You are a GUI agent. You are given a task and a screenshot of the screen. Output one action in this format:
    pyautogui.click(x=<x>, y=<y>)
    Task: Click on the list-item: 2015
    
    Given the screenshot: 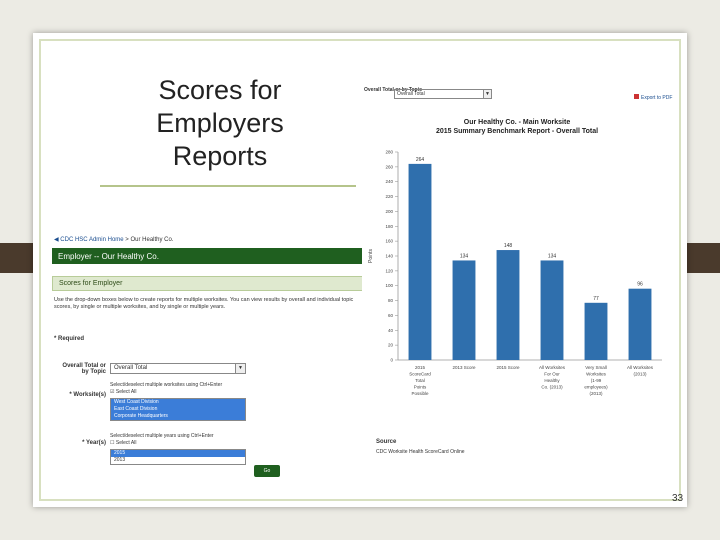 What is the action you would take?
    pyautogui.click(x=178, y=453)
    